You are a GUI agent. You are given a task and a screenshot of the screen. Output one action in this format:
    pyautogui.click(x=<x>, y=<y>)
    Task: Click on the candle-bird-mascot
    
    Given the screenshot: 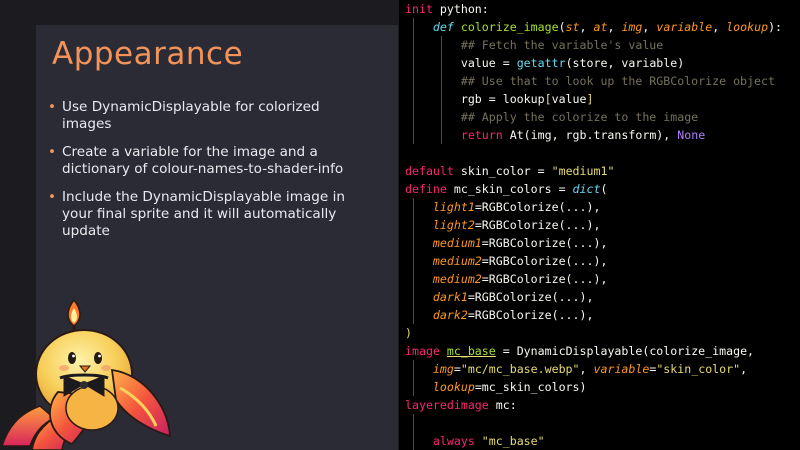 What is the action you would take?
    pyautogui.click(x=85, y=374)
    